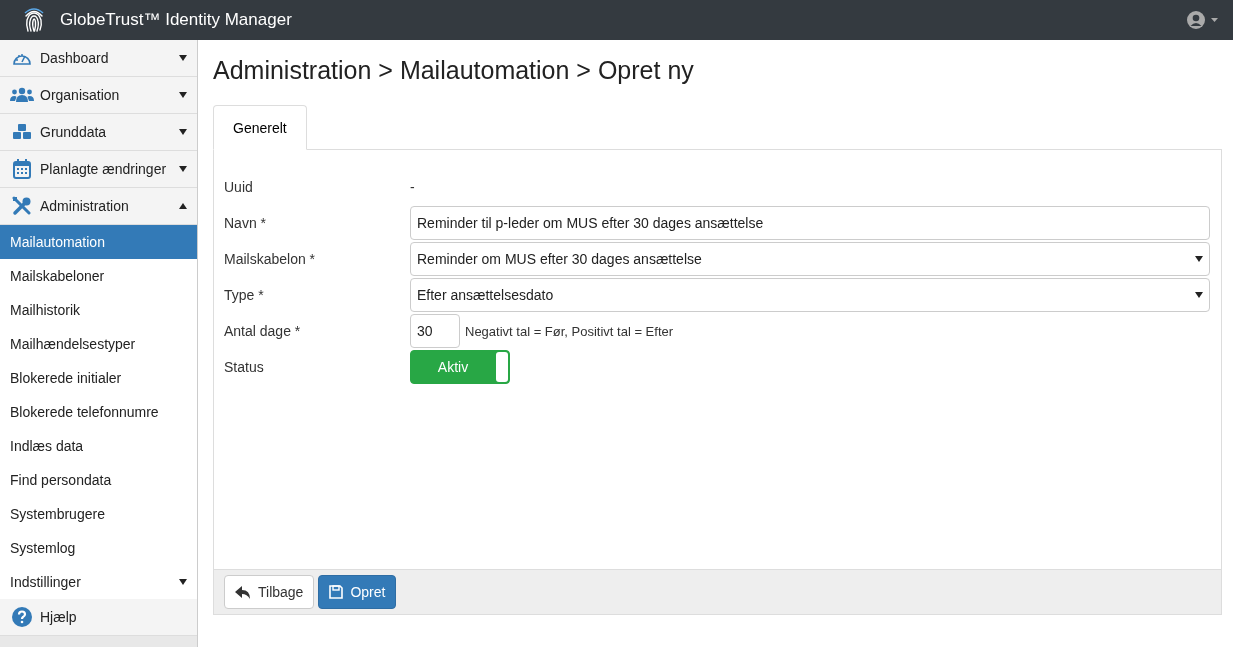 The image size is (1233, 647). I want to click on submenu-item: Find persondata, so click(98, 480).